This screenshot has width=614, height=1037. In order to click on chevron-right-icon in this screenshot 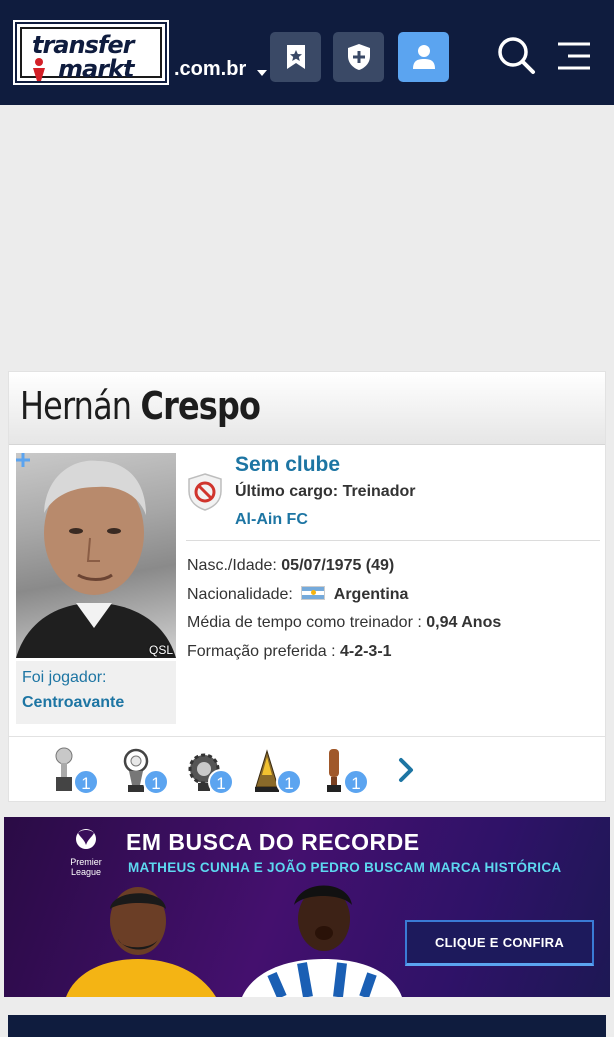, I will do `click(406, 770)`.